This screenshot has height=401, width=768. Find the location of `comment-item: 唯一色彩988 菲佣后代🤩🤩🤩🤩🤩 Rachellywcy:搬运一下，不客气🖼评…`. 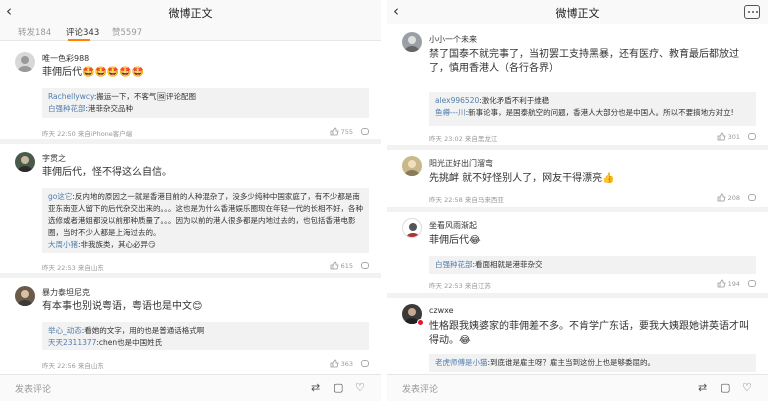

comment-item: 唯一色彩988 菲佣后代🤩🤩🤩🤩🤩 Rachellywcy:搬运一下，不客气🖼评… is located at coordinates (190, 94).